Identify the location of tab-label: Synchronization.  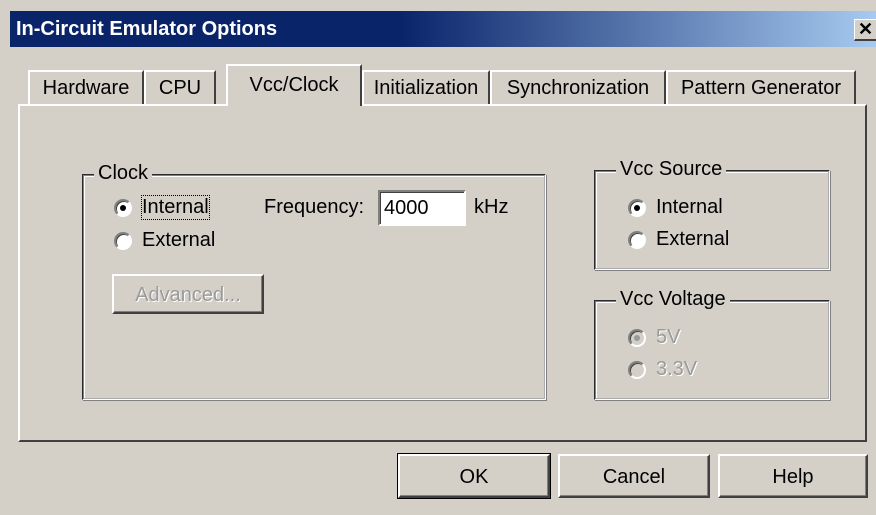
(578, 88).